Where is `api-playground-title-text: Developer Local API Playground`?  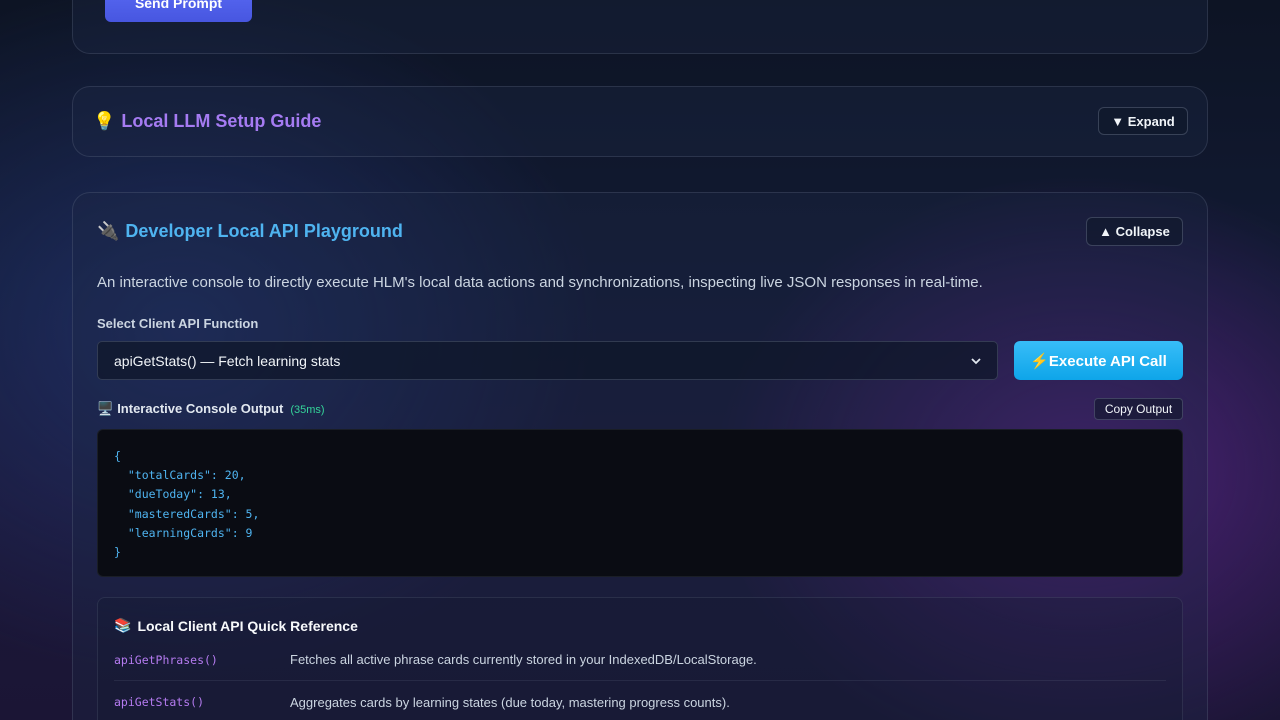 api-playground-title-text: Developer Local API Playground is located at coordinates (264, 231).